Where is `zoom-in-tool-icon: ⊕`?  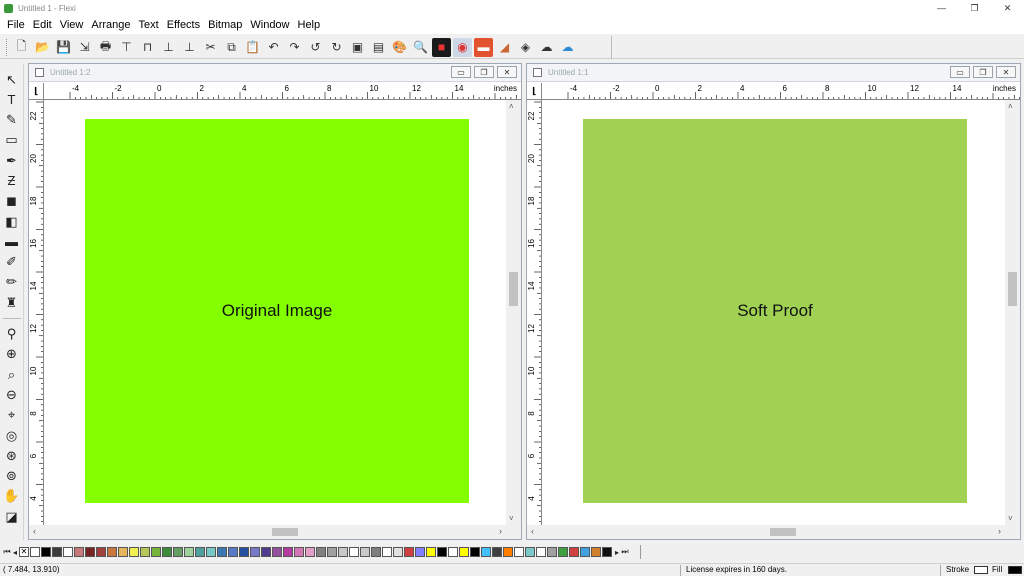
zoom-in-tool-icon: ⊕ is located at coordinates (12, 354).